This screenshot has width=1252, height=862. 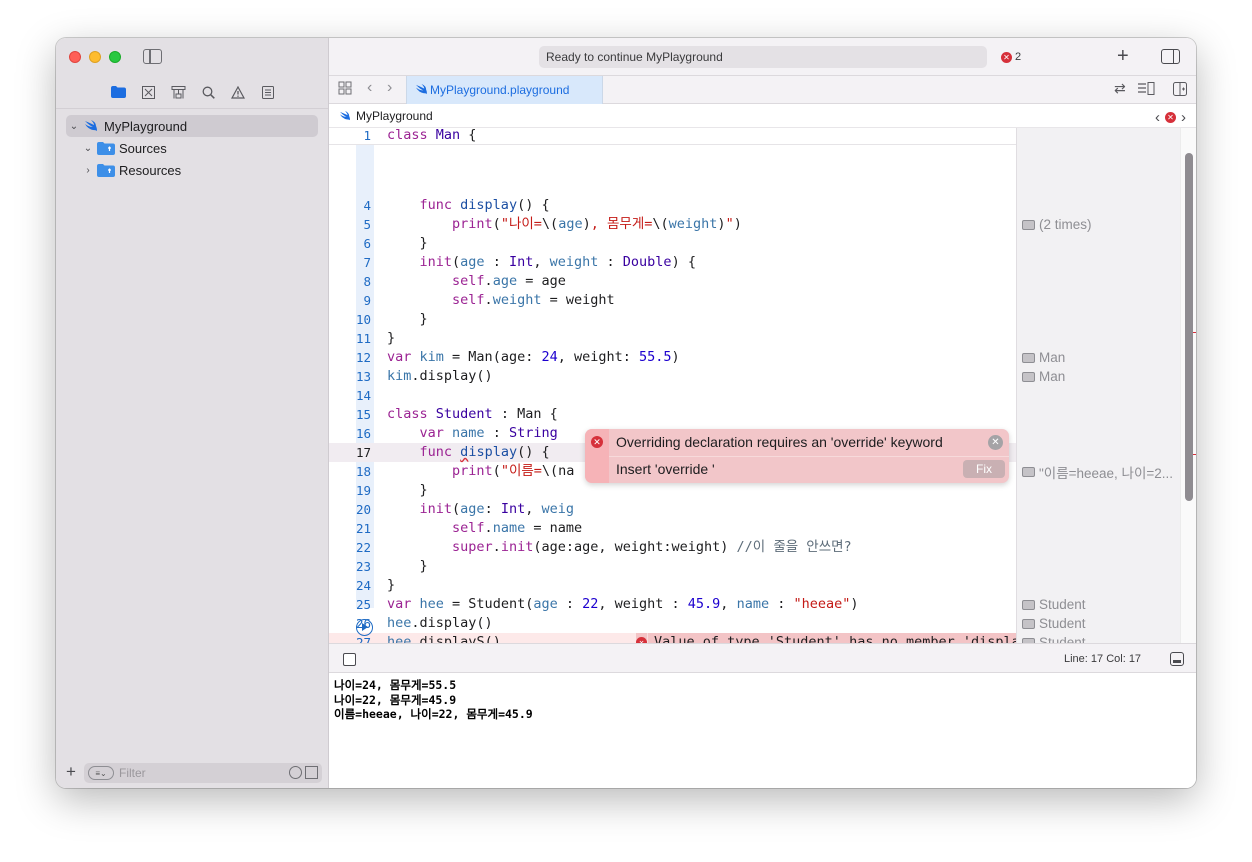 What do you see at coordinates (75, 57) in the screenshot?
I see `close-window-button` at bounding box center [75, 57].